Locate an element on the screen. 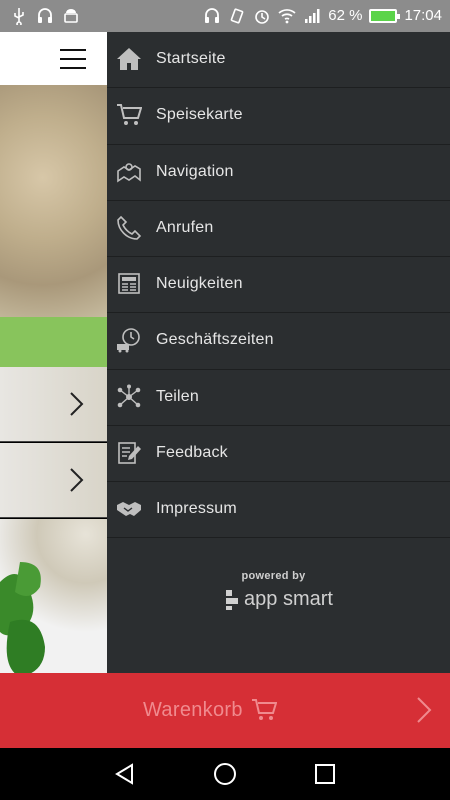 Image resolution: width=450 pixels, height=800 pixels. headphones-icon is located at coordinates (212, 15).